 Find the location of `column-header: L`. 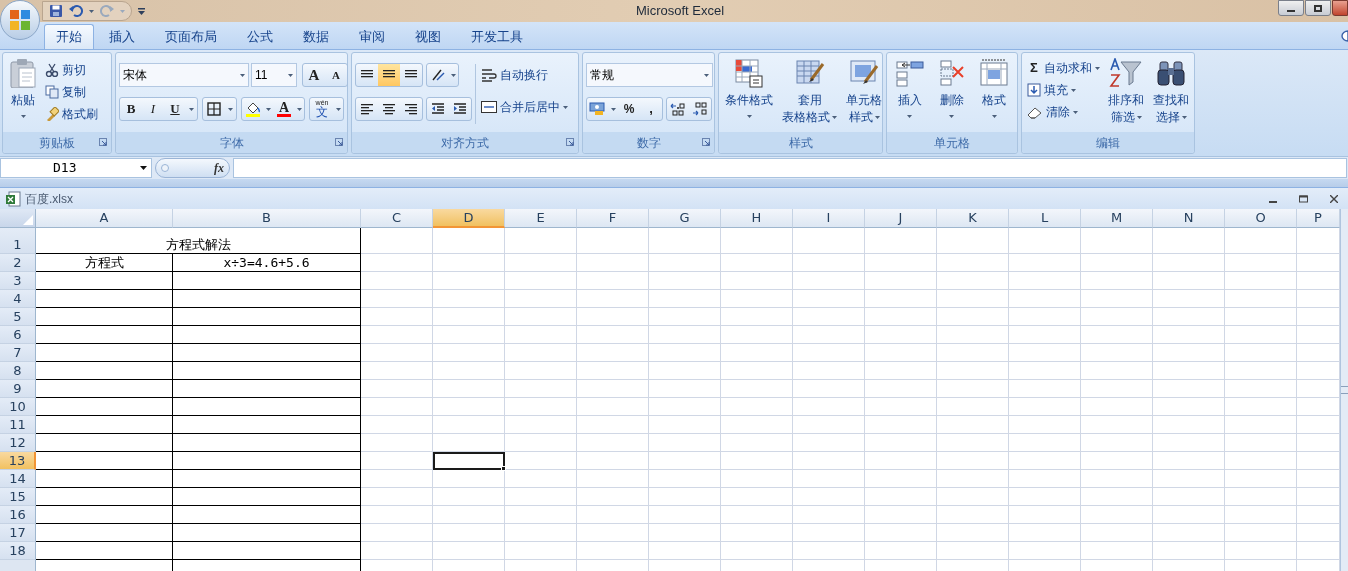

column-header: L is located at coordinates (1045, 218).